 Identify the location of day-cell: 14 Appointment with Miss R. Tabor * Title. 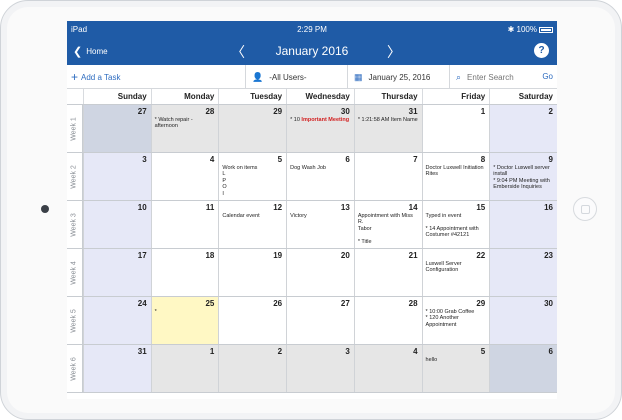
(387, 224).